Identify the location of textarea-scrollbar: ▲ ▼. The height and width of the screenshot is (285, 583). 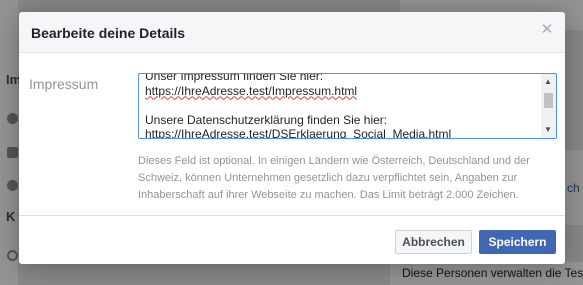
(548, 106).